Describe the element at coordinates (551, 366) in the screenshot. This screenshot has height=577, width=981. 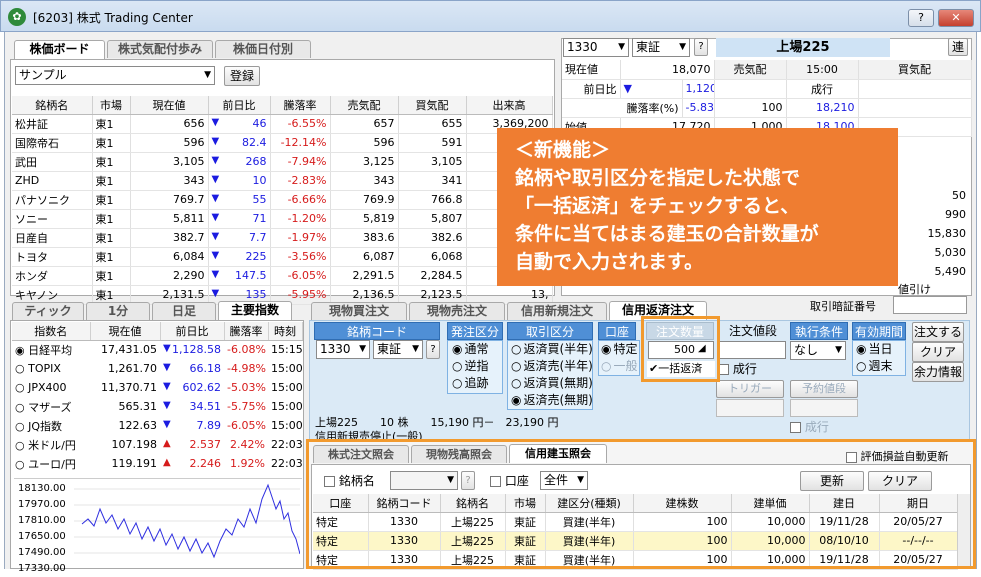
I see `radio-henzai-sell-half: 返済売(半年)` at that location.